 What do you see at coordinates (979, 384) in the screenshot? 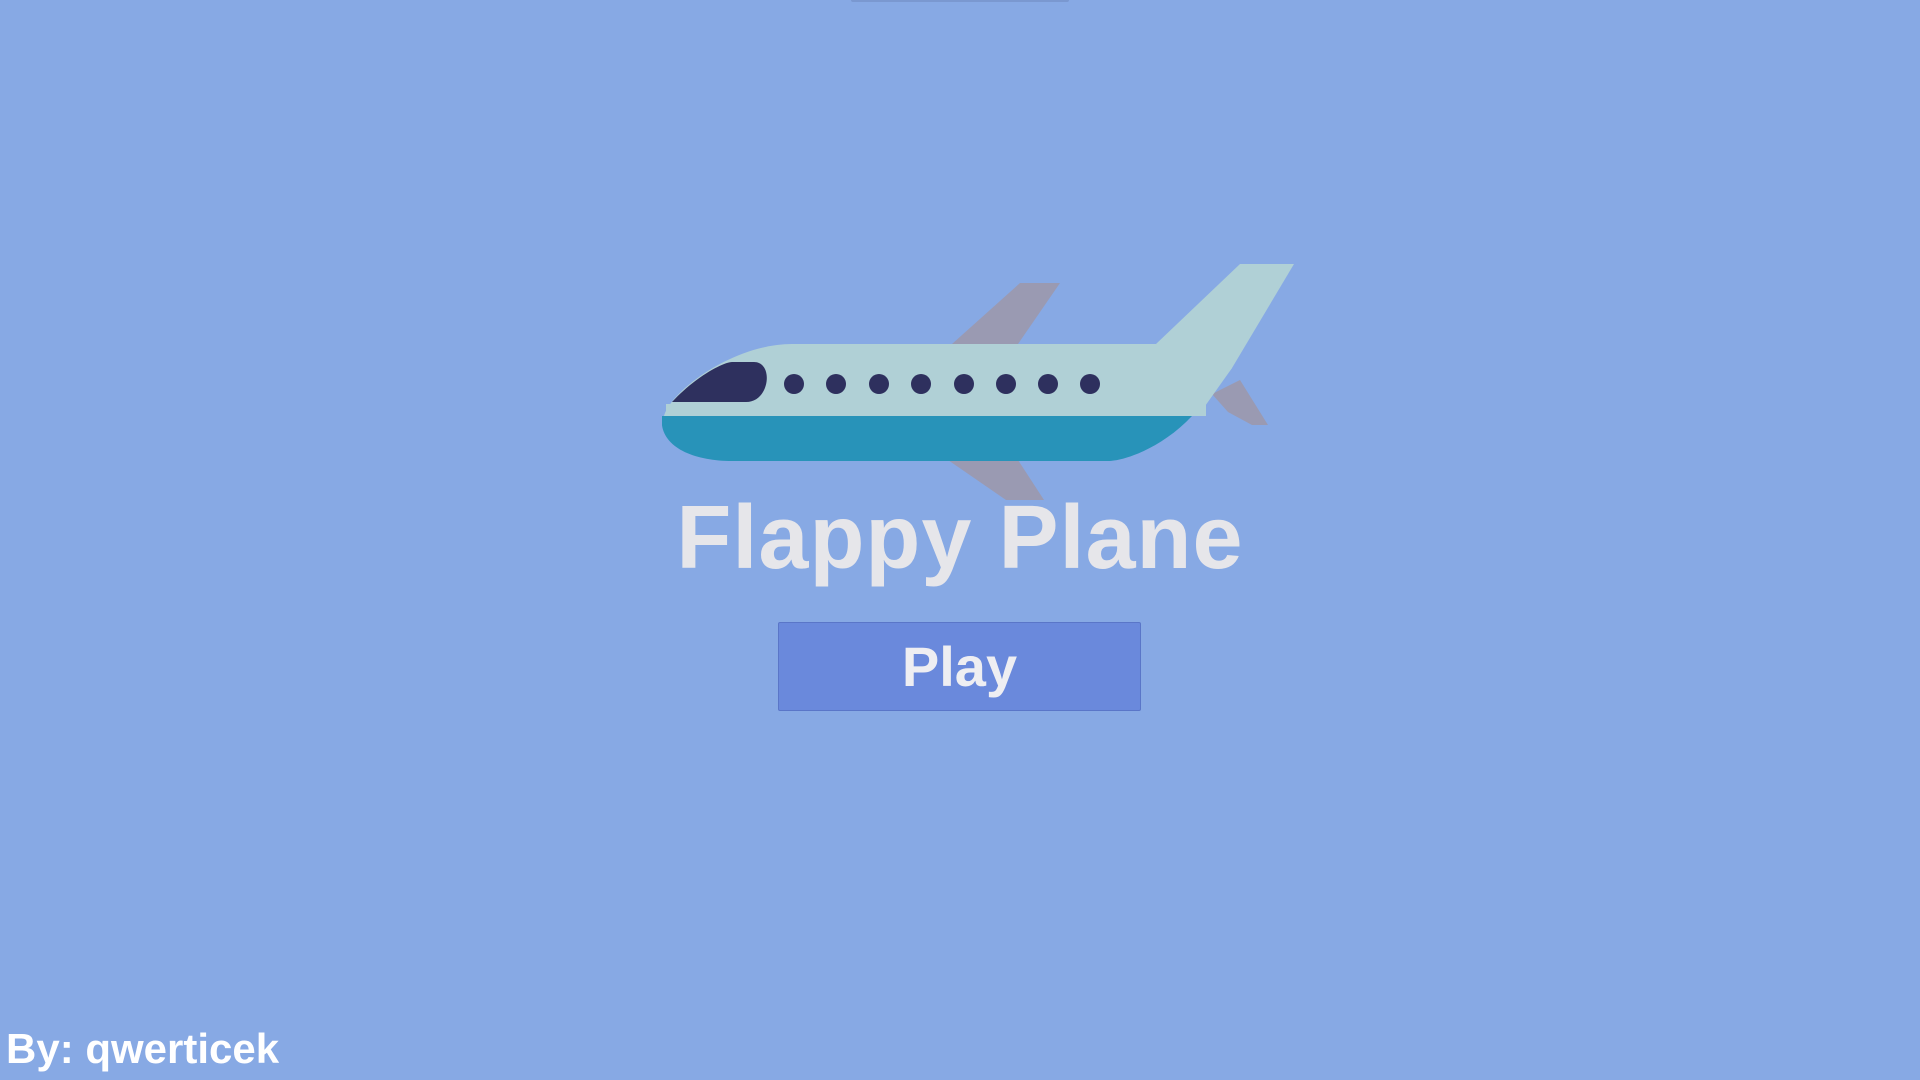
I see `airplane-icon` at bounding box center [979, 384].